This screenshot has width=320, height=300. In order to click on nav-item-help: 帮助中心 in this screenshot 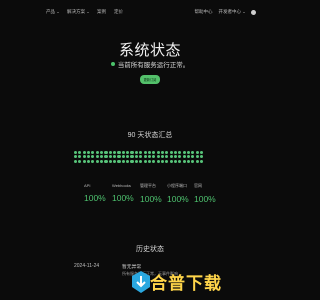, I will do `click(204, 12)`.